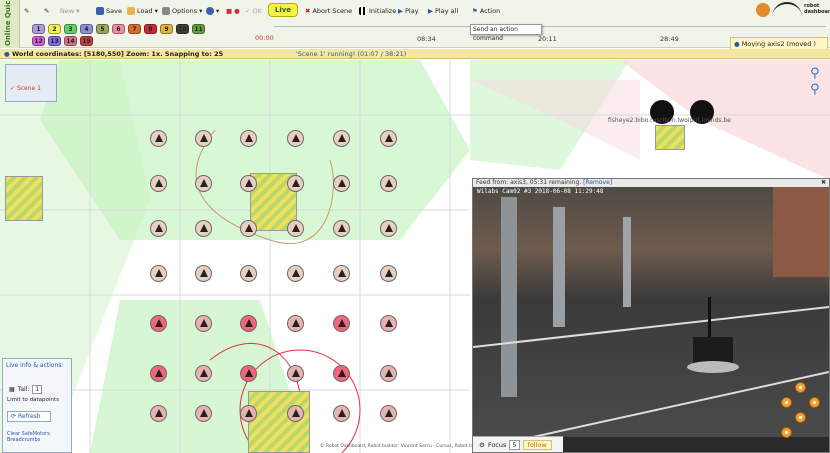  What do you see at coordinates (787, 10) in the screenshot?
I see `dashboard-gauge-icon` at bounding box center [787, 10].